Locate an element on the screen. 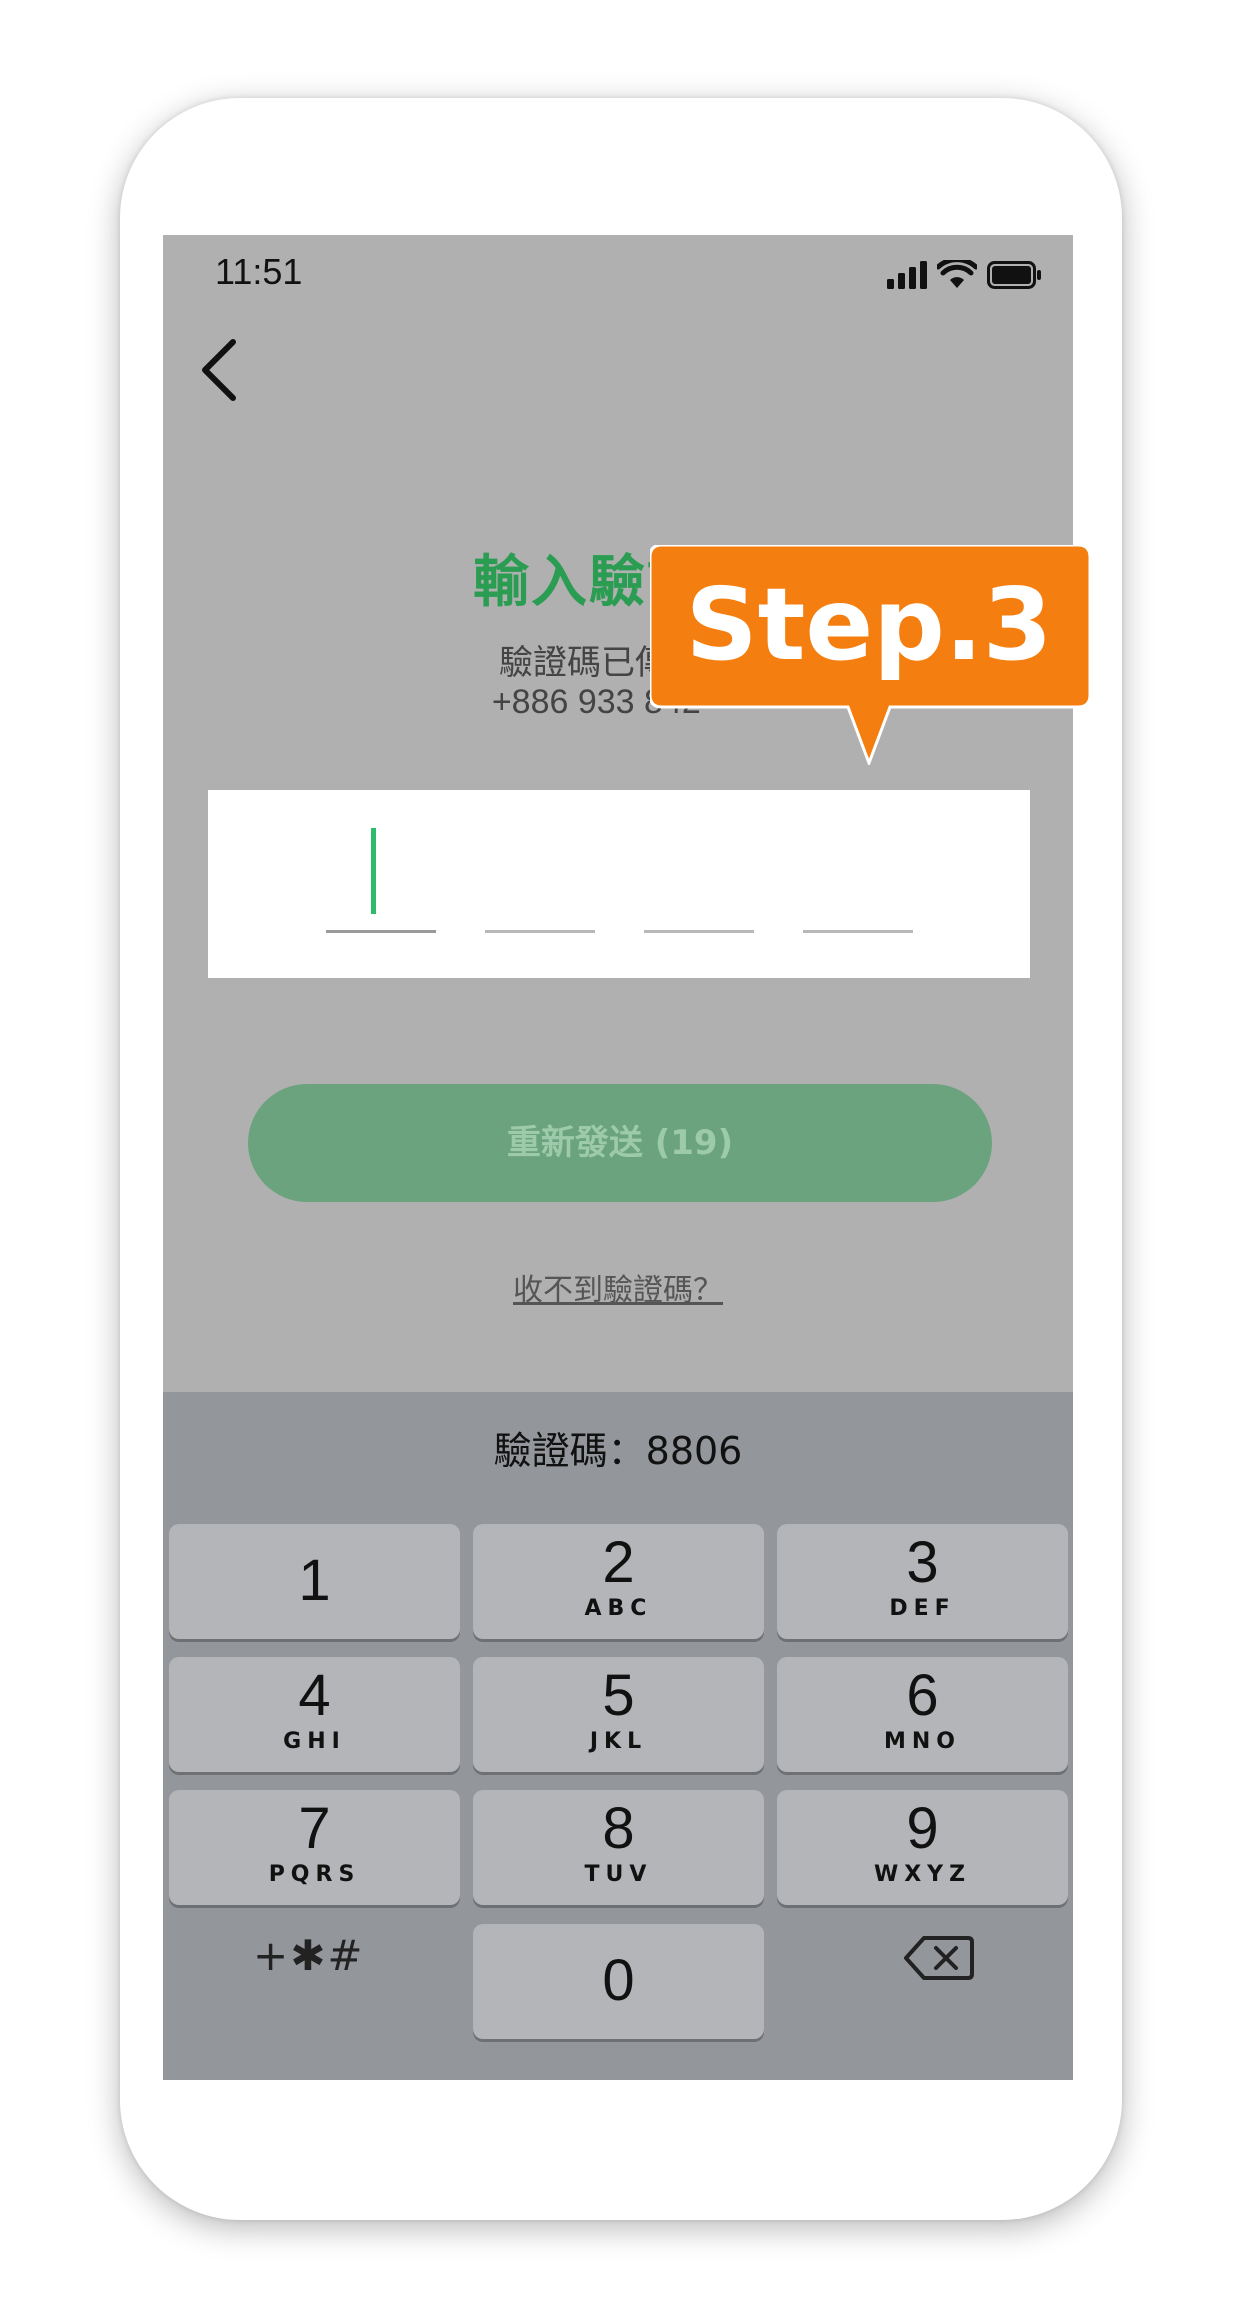 This screenshot has width=1242, height=2318. key-number: 3 is located at coordinates (922, 1562).